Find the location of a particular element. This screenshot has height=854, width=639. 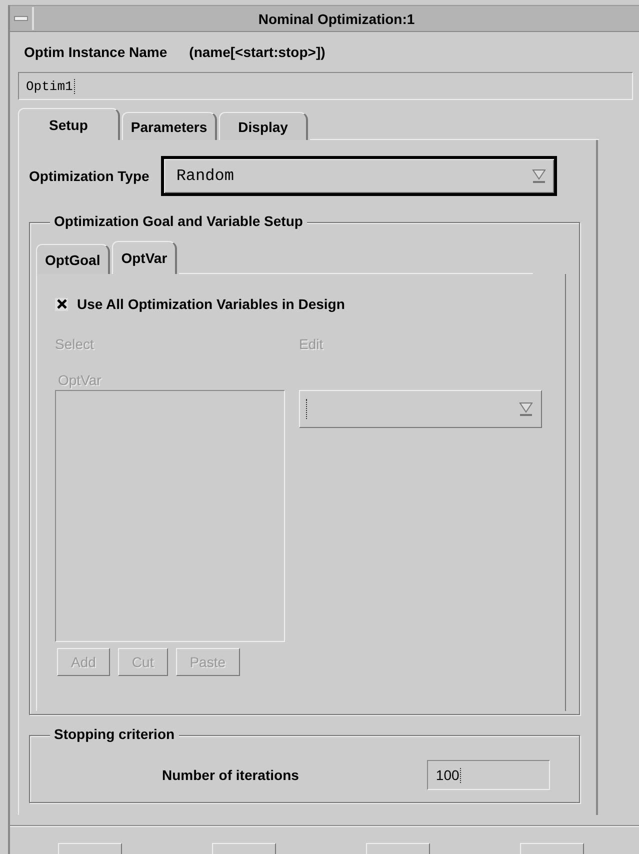

tab: OptVar is located at coordinates (145, 257).